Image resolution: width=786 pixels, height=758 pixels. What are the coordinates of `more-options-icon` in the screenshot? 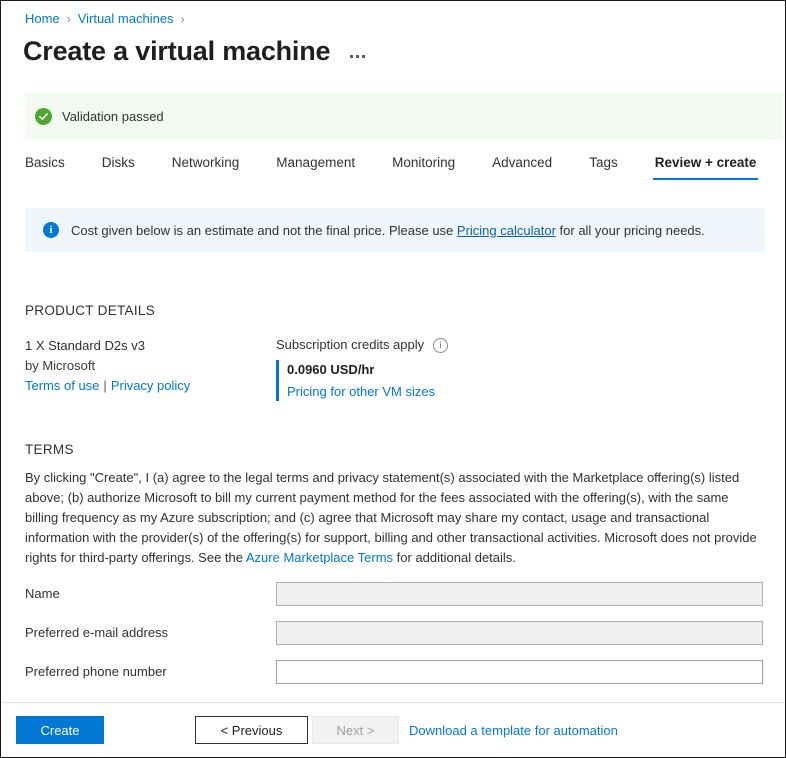 It's located at (358, 56).